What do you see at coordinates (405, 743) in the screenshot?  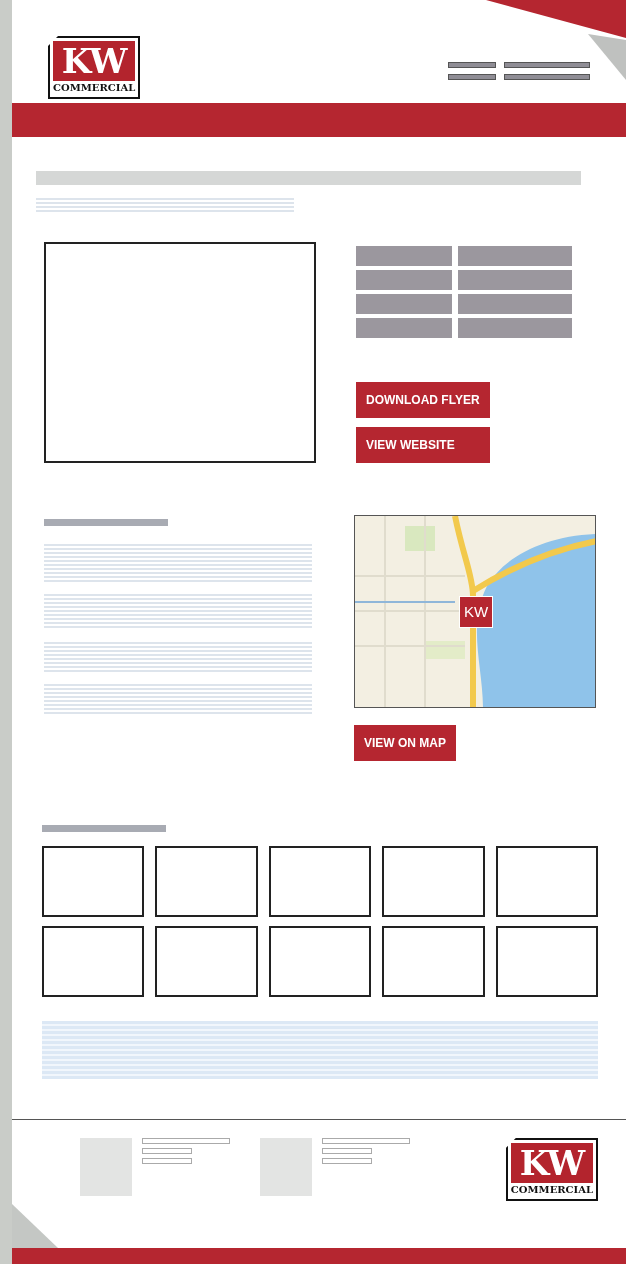 I see `action-button: VIEW ON MAP` at bounding box center [405, 743].